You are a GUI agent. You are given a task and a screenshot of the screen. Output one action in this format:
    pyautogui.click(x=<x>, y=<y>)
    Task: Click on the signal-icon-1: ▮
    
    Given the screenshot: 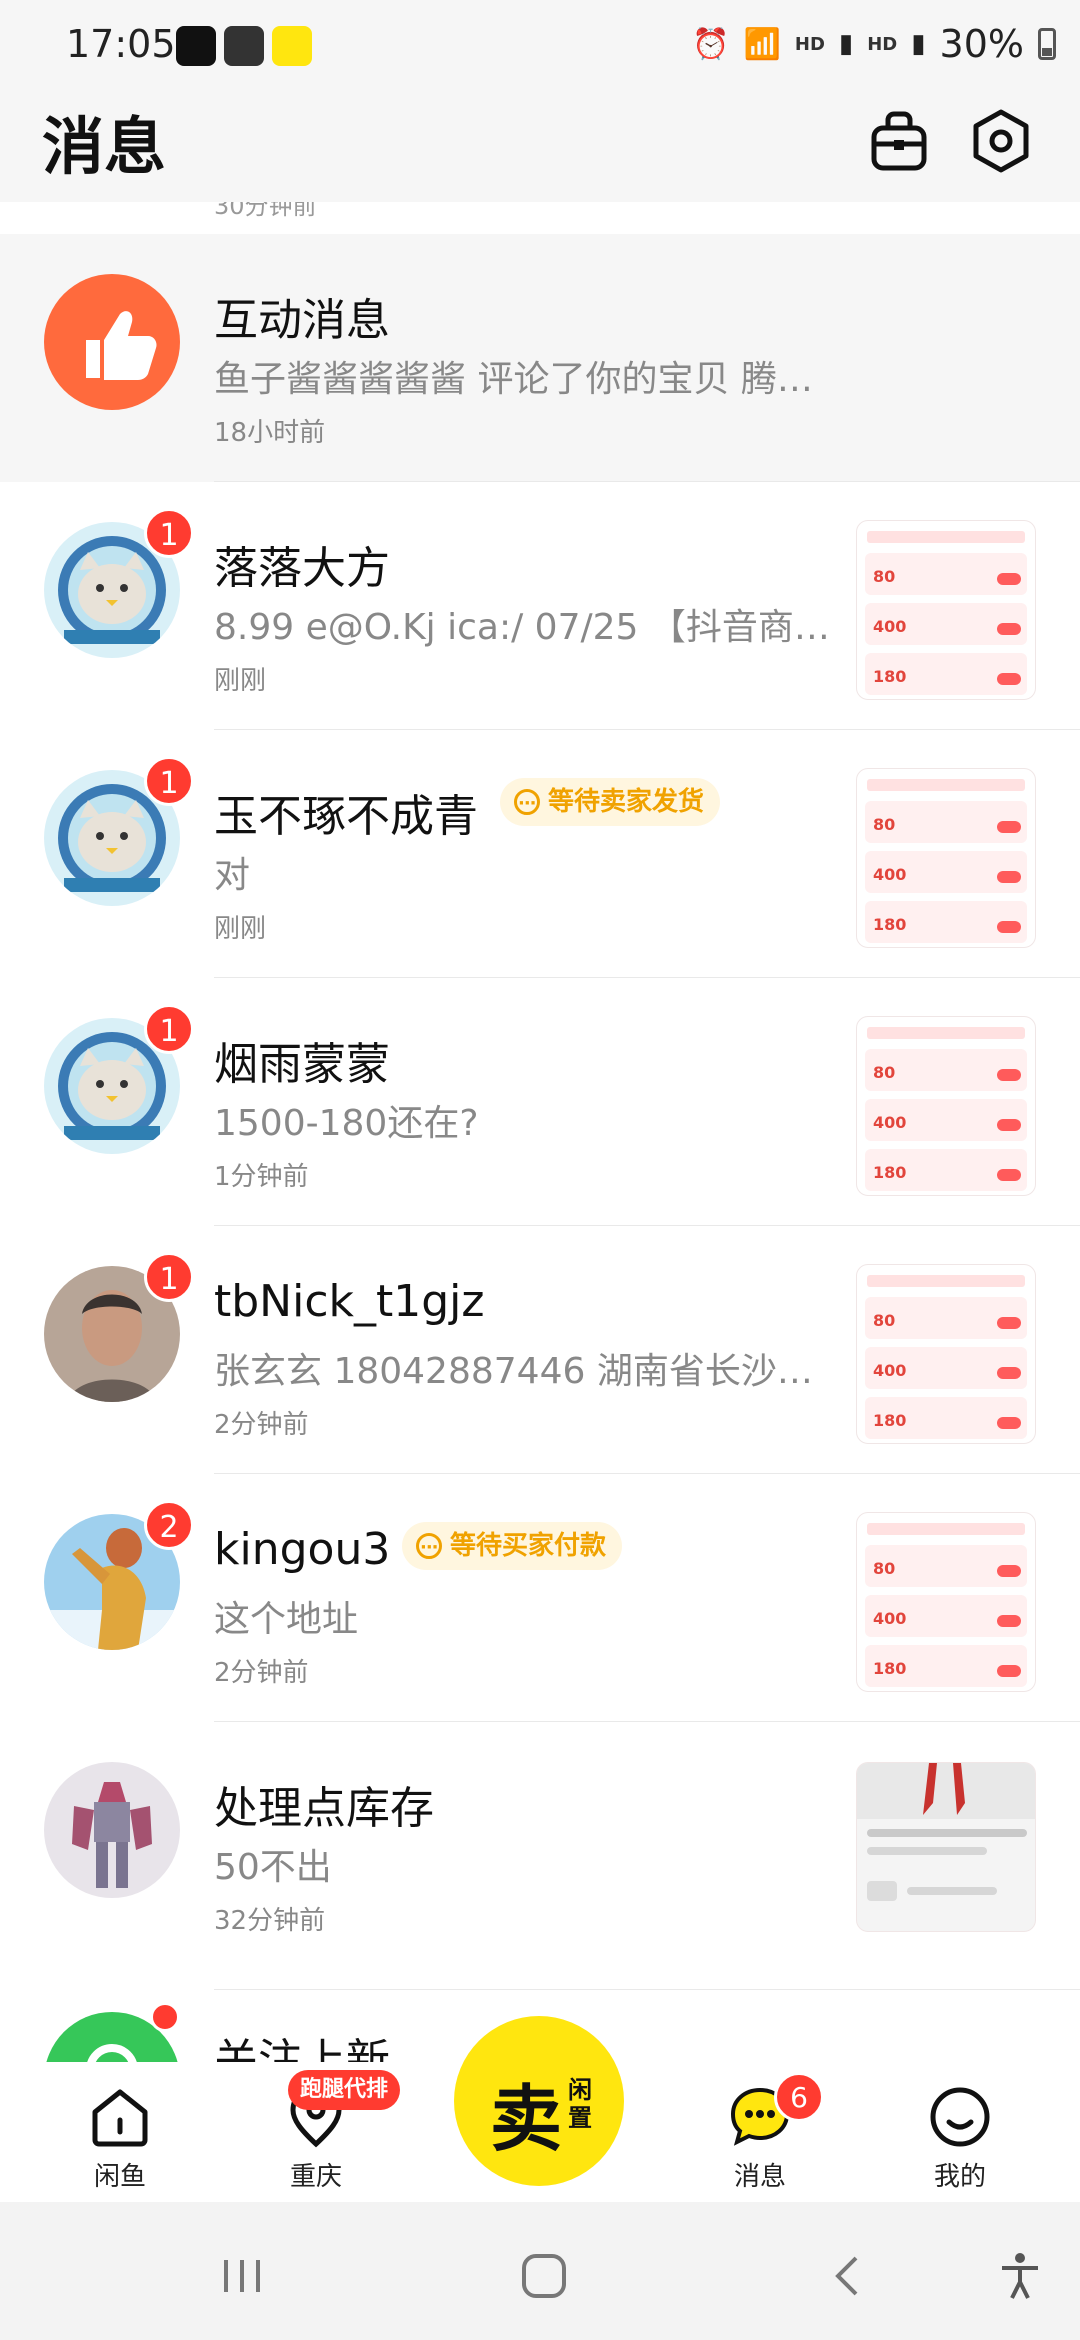 What is the action you would take?
    pyautogui.click(x=846, y=44)
    